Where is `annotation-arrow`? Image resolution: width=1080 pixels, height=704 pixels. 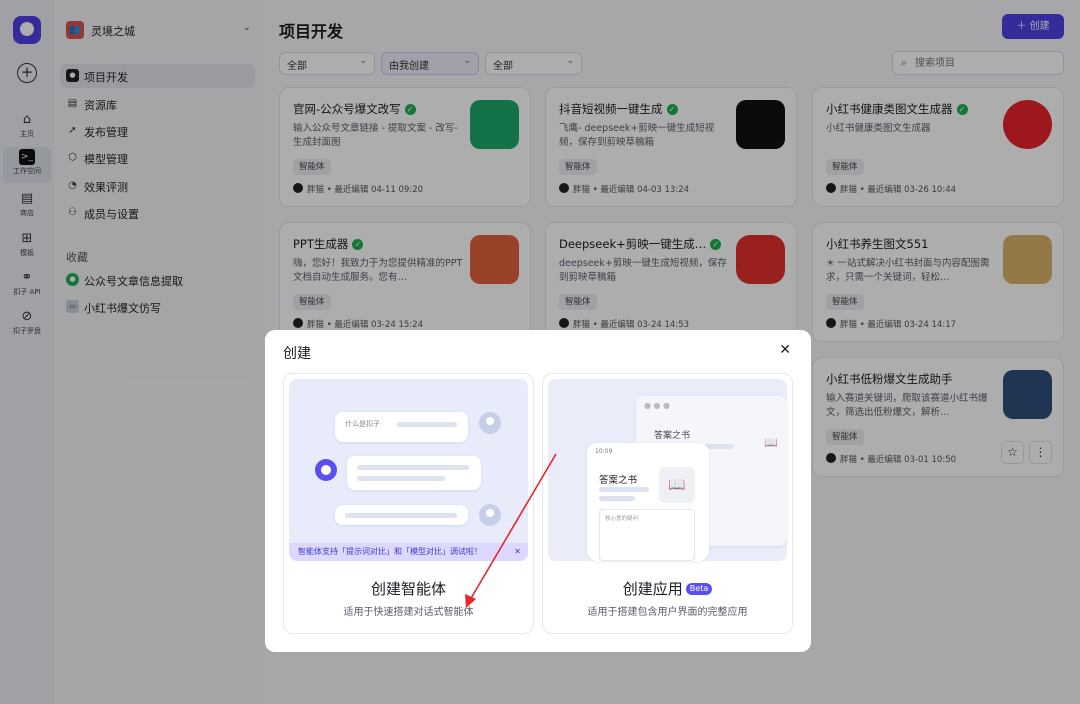 annotation-arrow is located at coordinates (511, 530).